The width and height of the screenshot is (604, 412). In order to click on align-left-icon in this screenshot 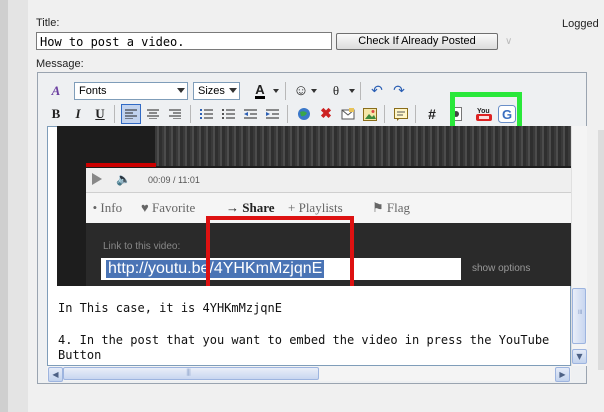, I will do `click(131, 114)`.